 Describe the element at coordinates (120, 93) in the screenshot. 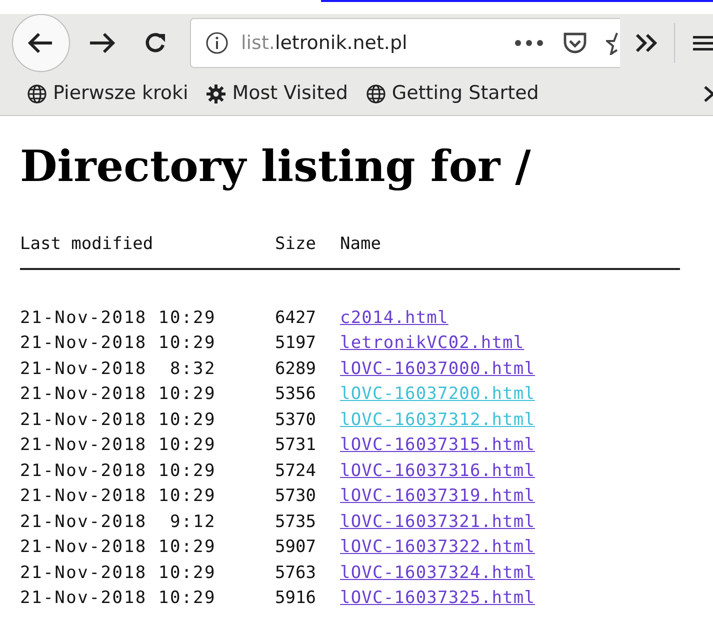

I see `bookmark-link: Pierwsze kroki` at that location.